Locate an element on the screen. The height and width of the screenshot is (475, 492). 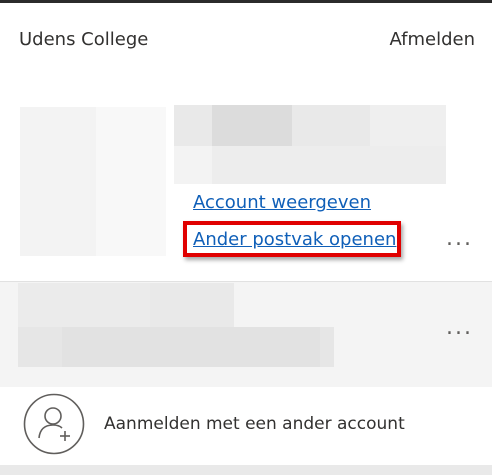
secondary-account-name-redacted-shade is located at coordinates (191, 347).